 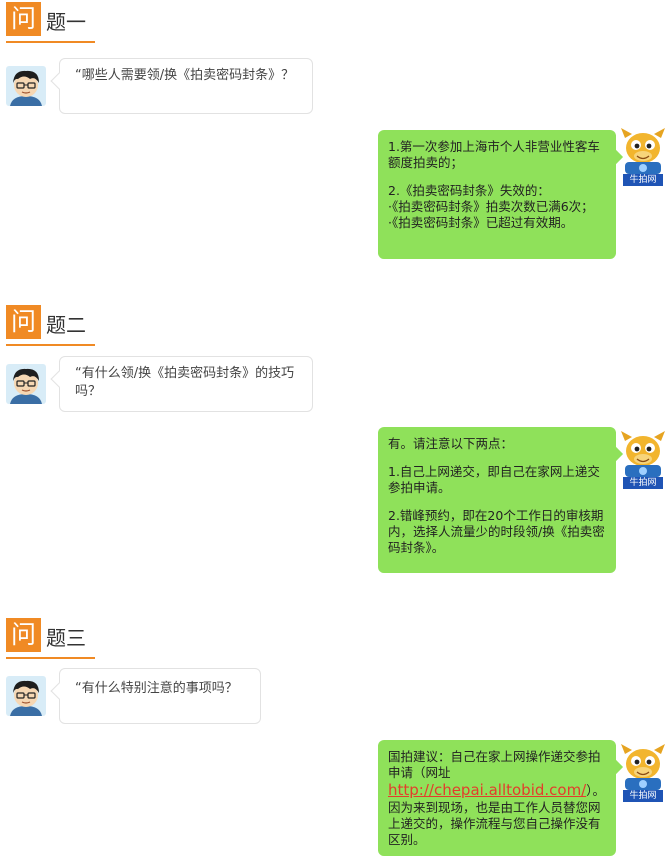 I want to click on answer-line: ·《拍卖密码封条》已超过有效期。, so click(x=481, y=222).